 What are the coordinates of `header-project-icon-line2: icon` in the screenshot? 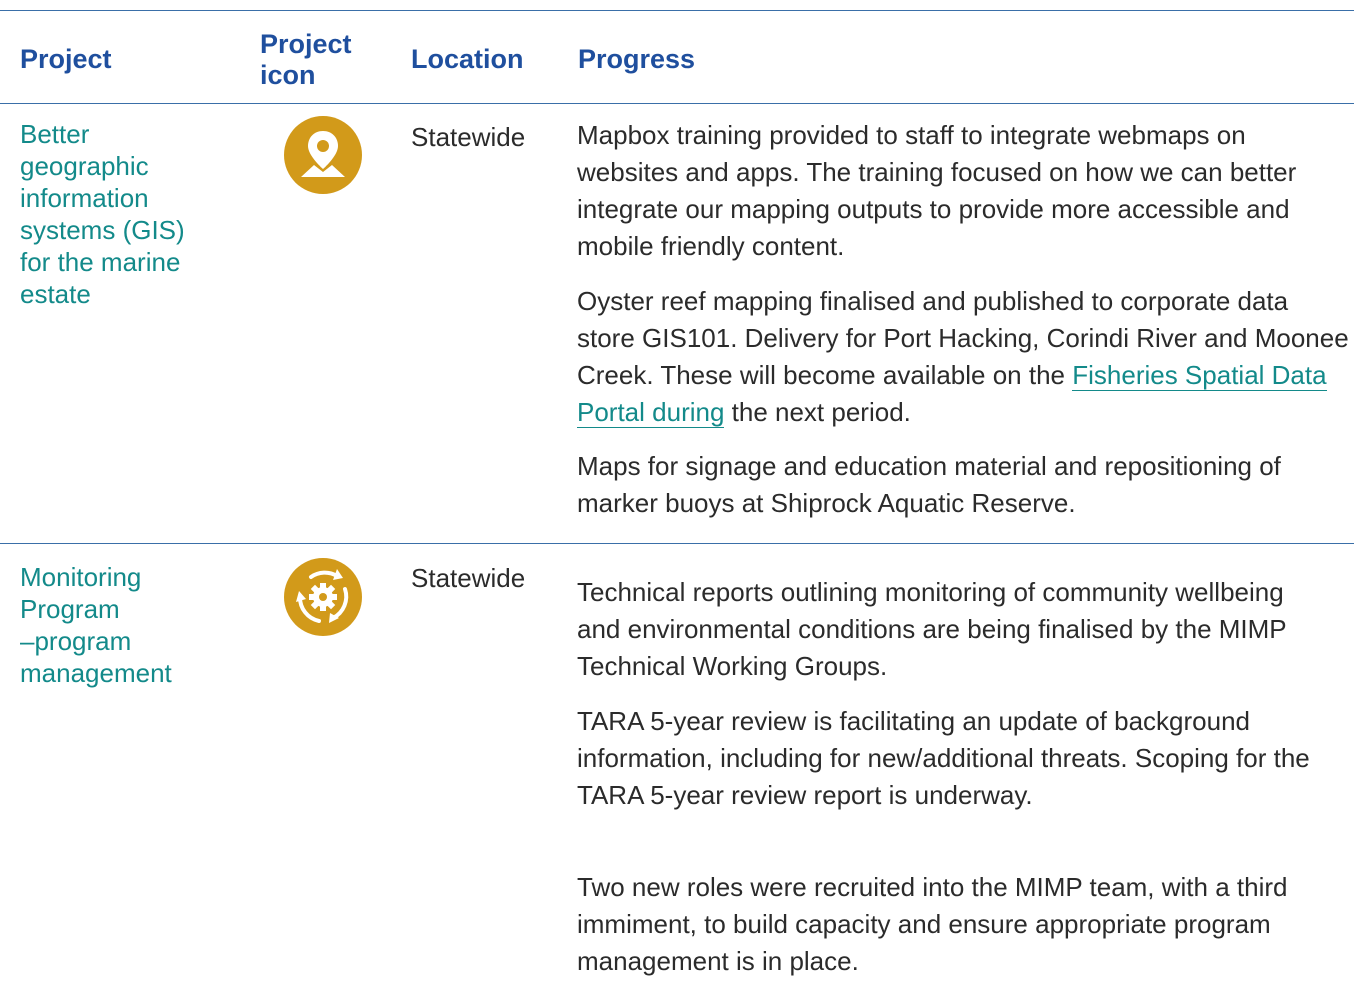 It's located at (288, 75).